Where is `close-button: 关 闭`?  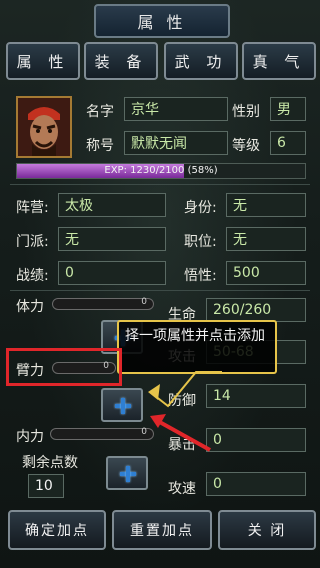
close-button: 关 闭 is located at coordinates (267, 530).